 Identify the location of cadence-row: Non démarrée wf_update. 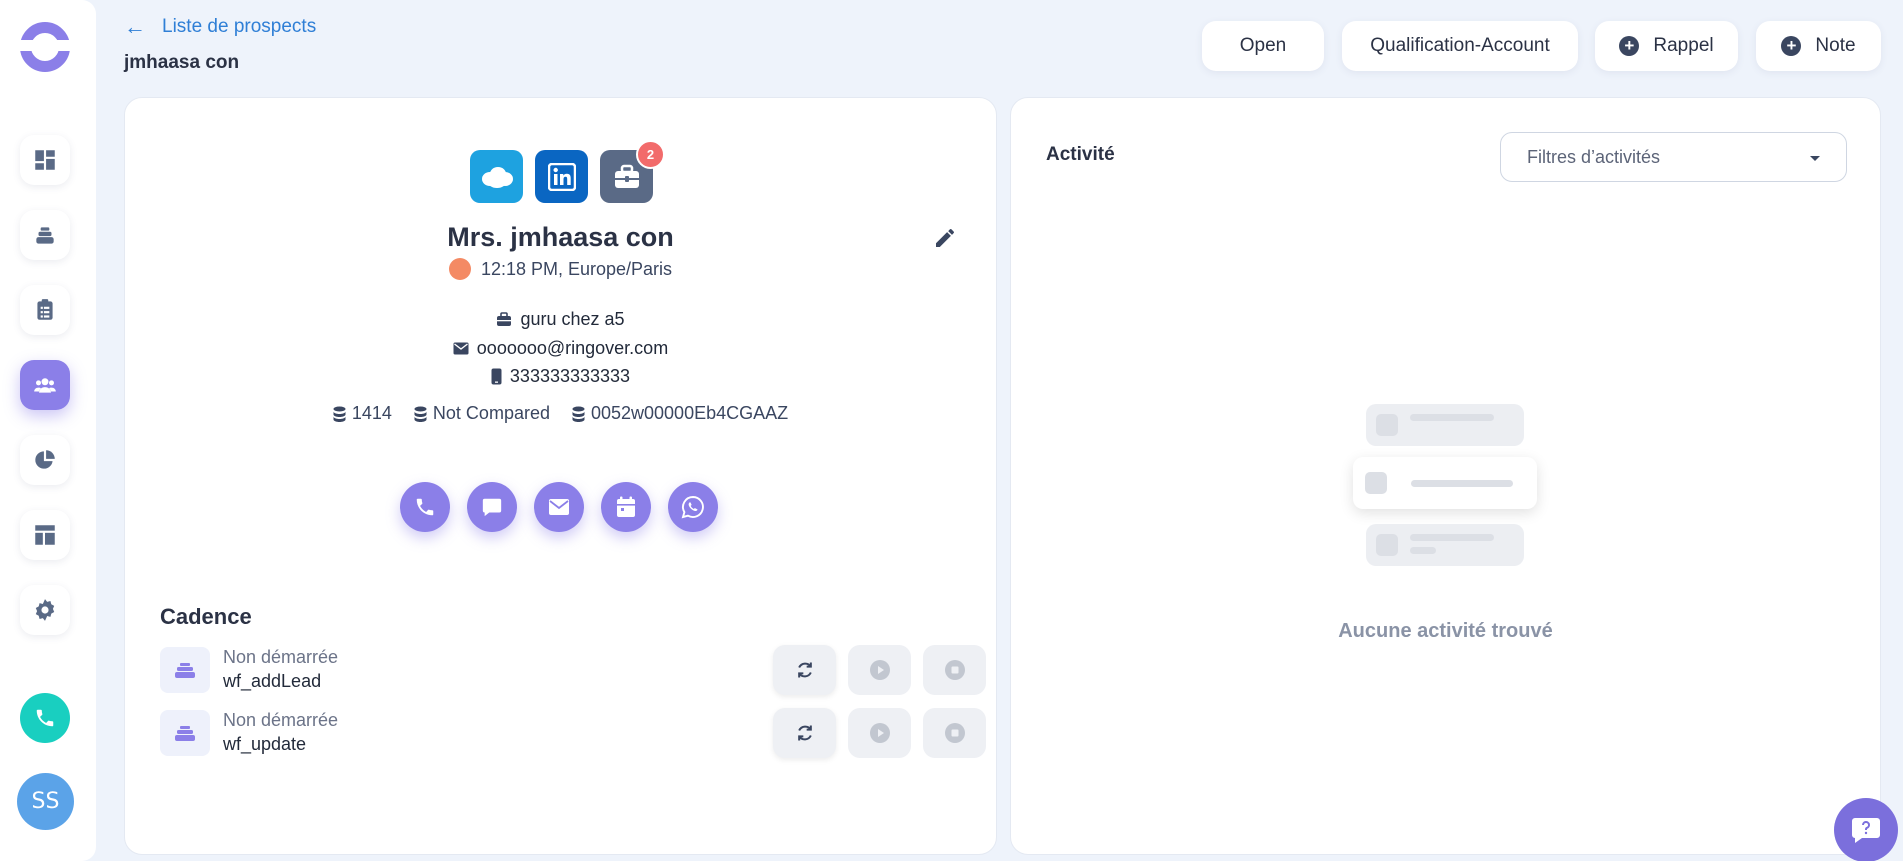
(573, 733).